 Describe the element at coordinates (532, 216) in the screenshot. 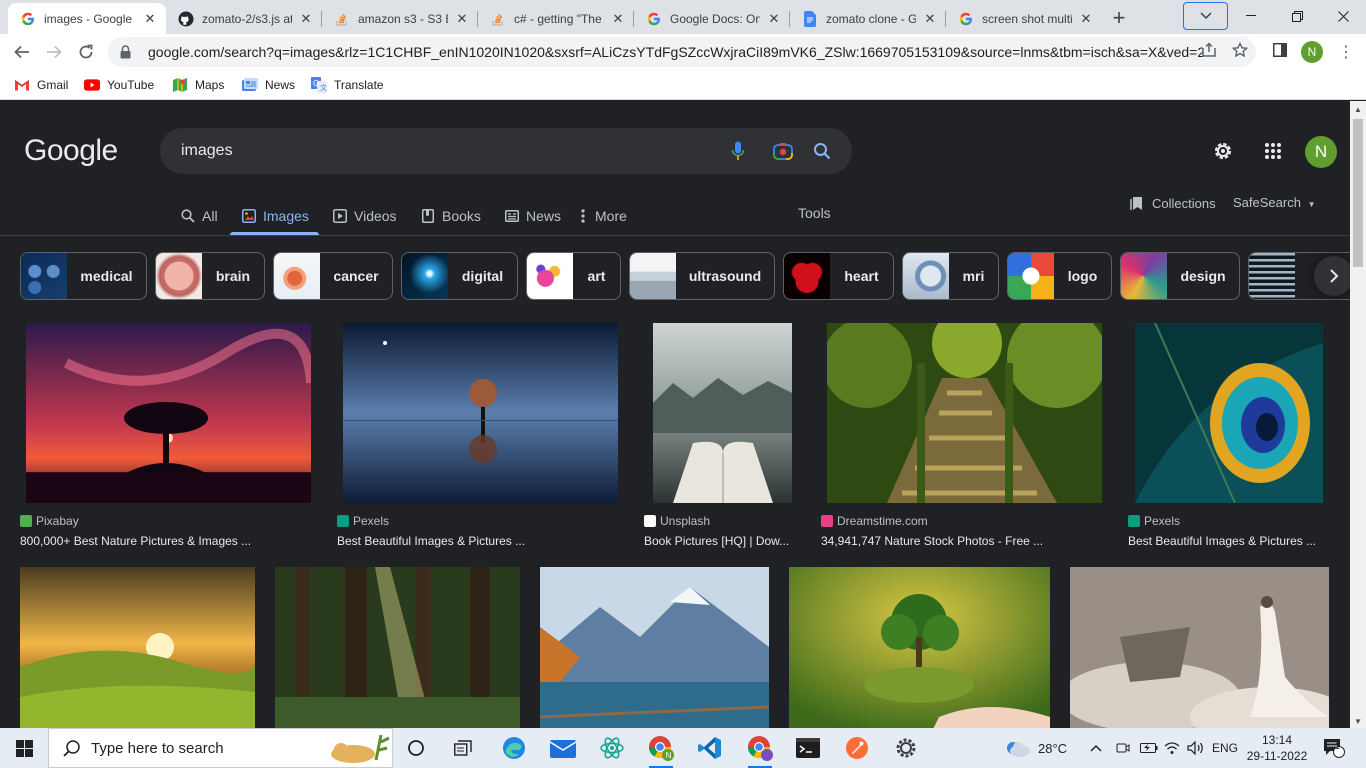

I see `tab-news: News` at that location.